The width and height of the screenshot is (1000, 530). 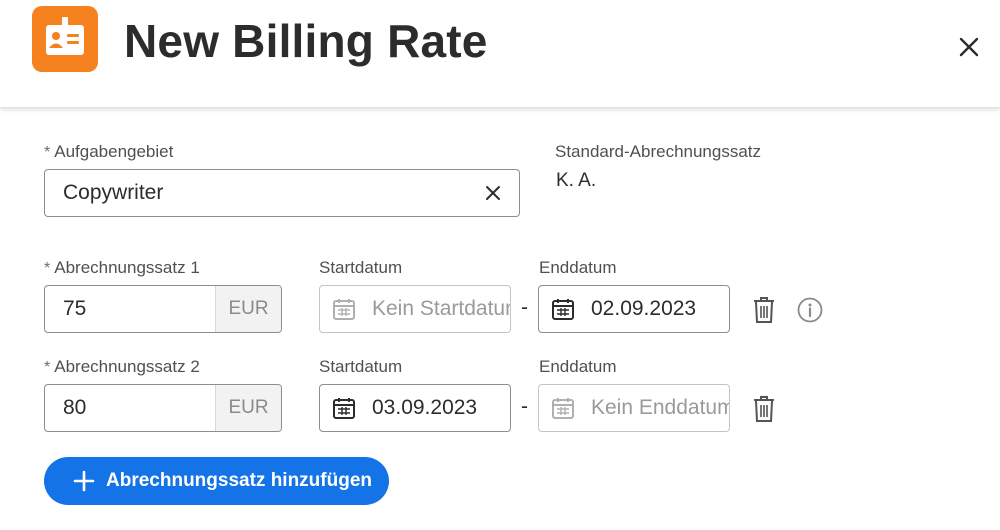 What do you see at coordinates (361, 267) in the screenshot?
I see `rate-1-start-label: Startdatum` at bounding box center [361, 267].